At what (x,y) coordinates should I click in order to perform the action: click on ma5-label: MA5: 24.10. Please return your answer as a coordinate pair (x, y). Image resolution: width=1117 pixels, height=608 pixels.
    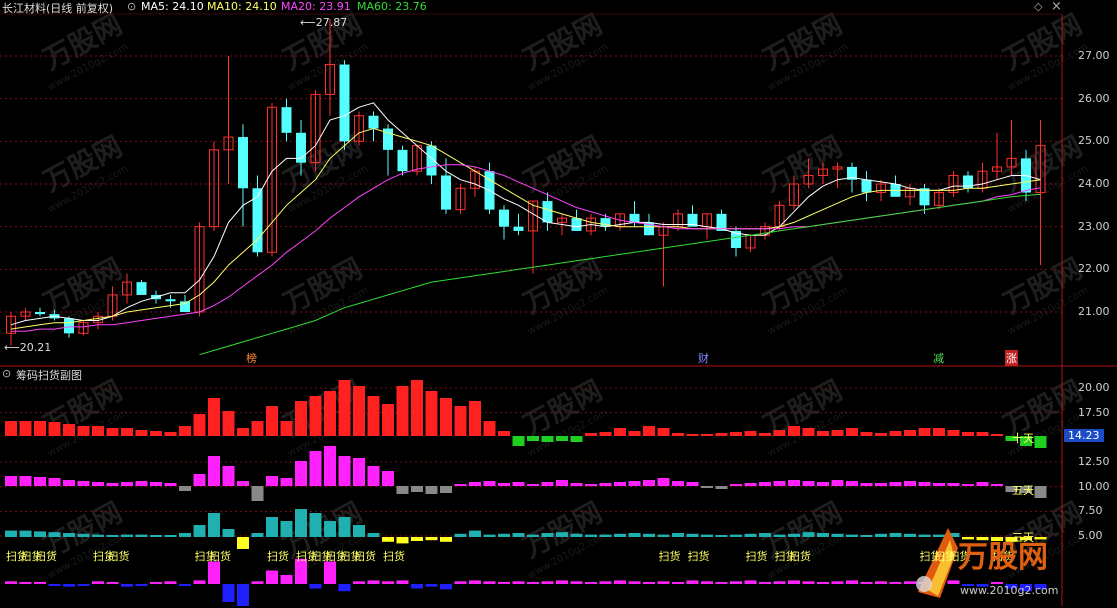
    Looking at the image, I should click on (172, 6).